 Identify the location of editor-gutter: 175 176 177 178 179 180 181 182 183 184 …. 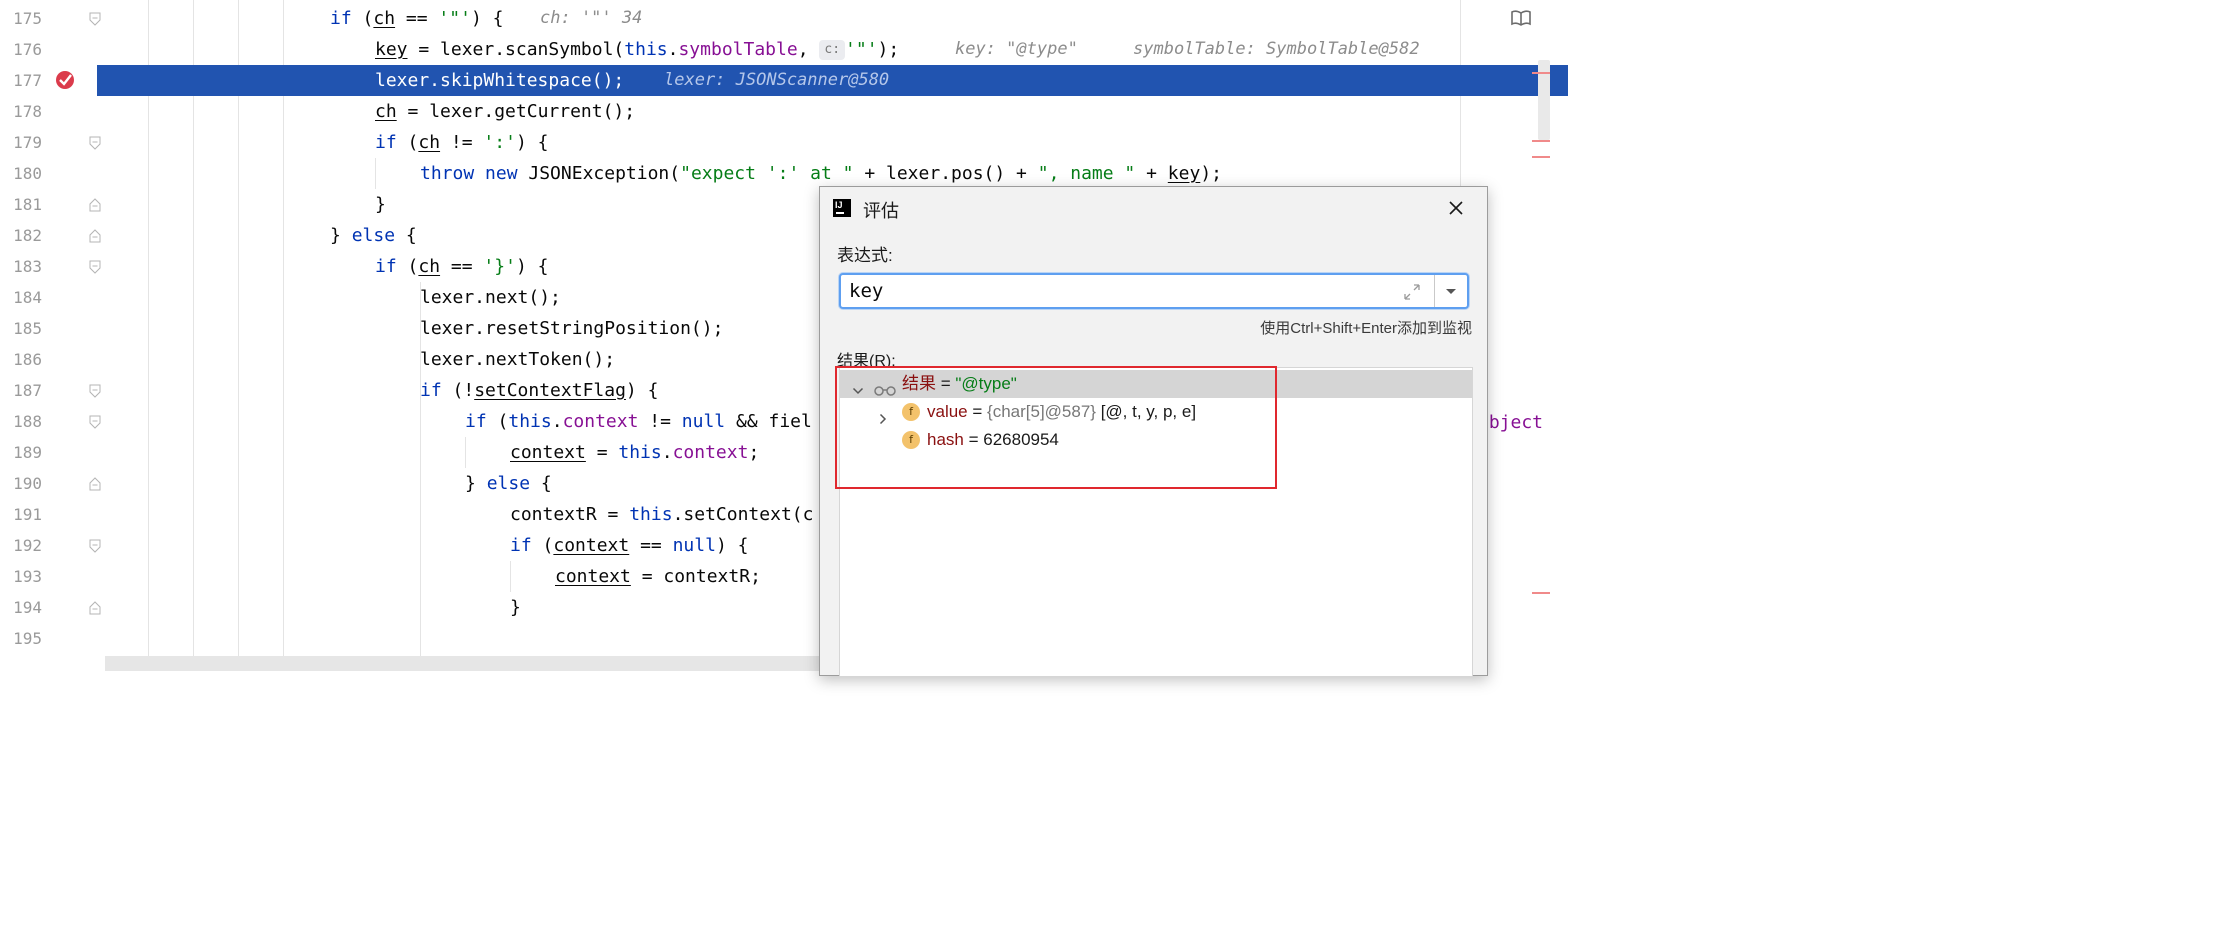
(50, 335).